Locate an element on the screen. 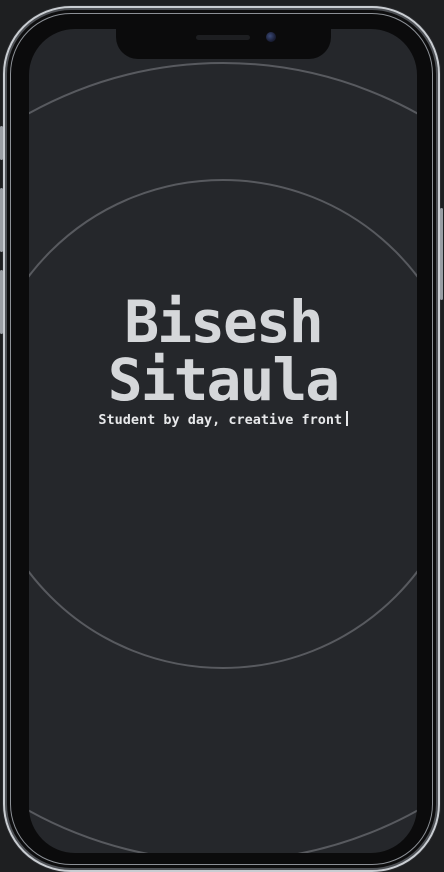  volume-up-button is located at coordinates (1, 220).